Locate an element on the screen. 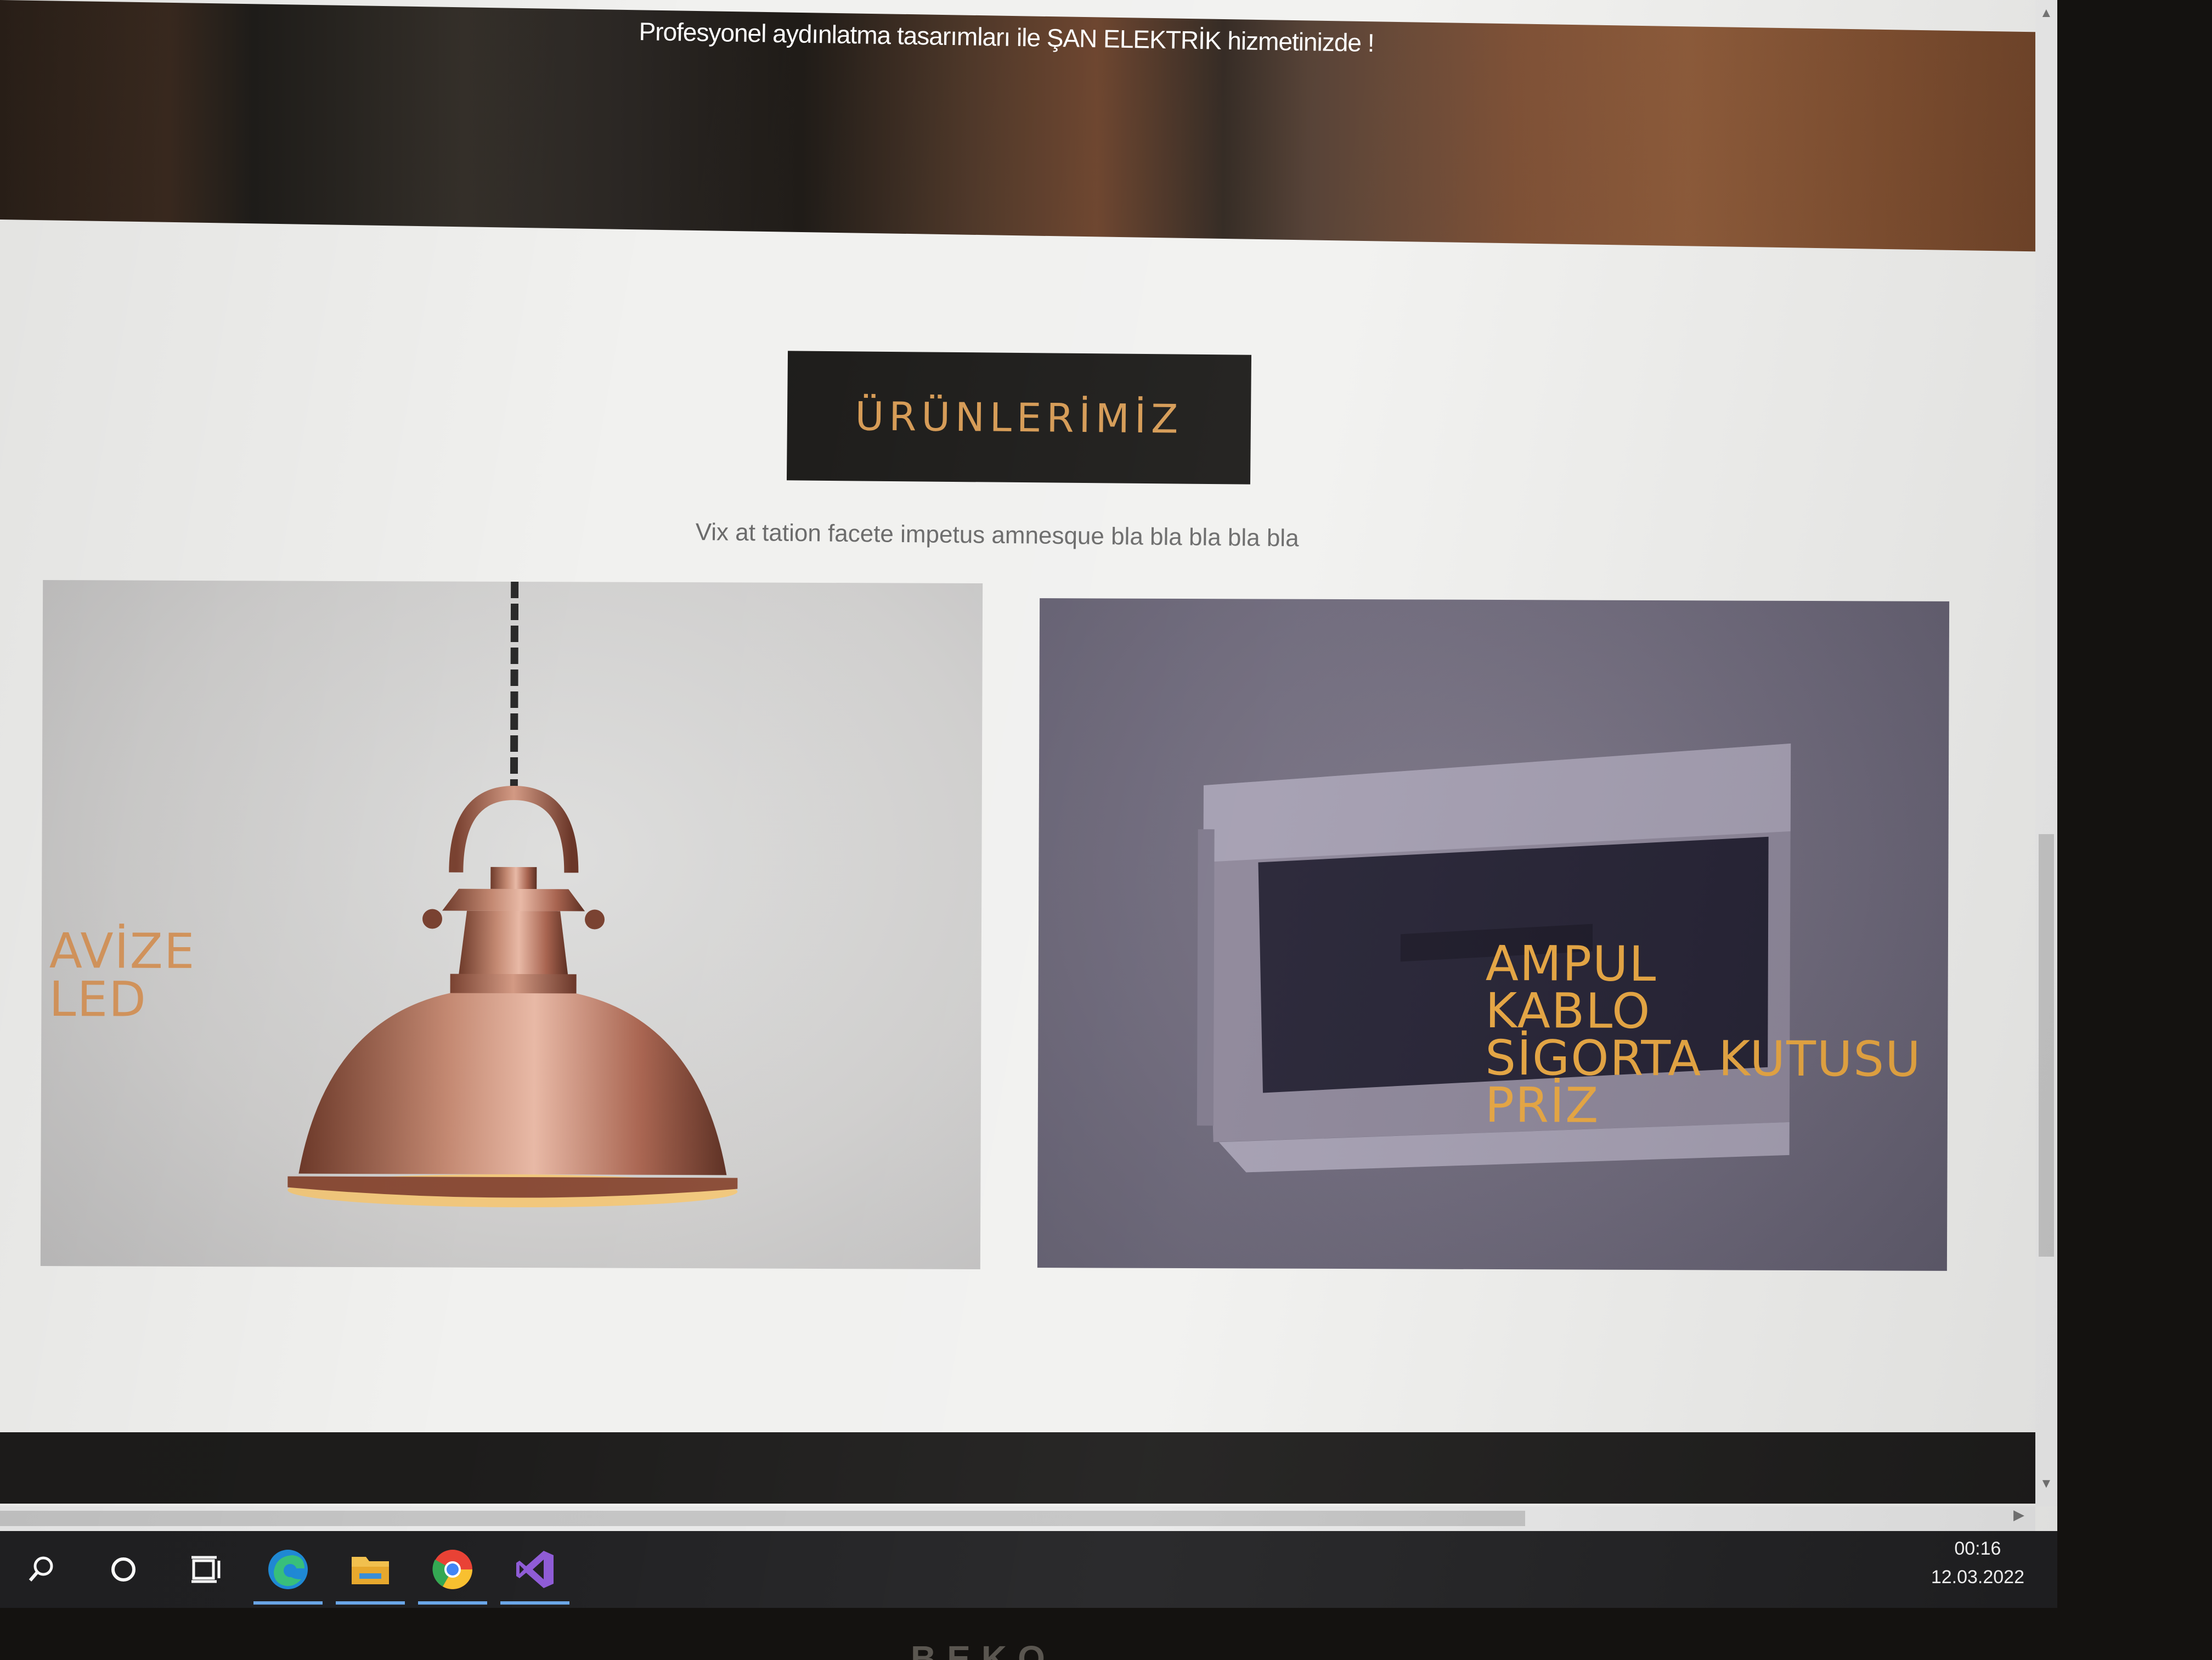  visual-studio-icon is located at coordinates (535, 1569).